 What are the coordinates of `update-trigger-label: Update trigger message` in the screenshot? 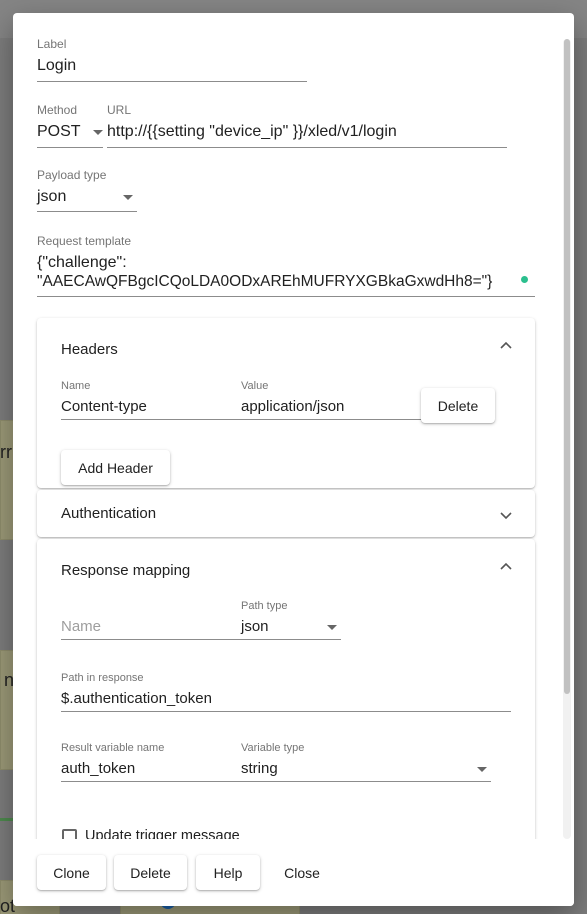 It's located at (162, 833).